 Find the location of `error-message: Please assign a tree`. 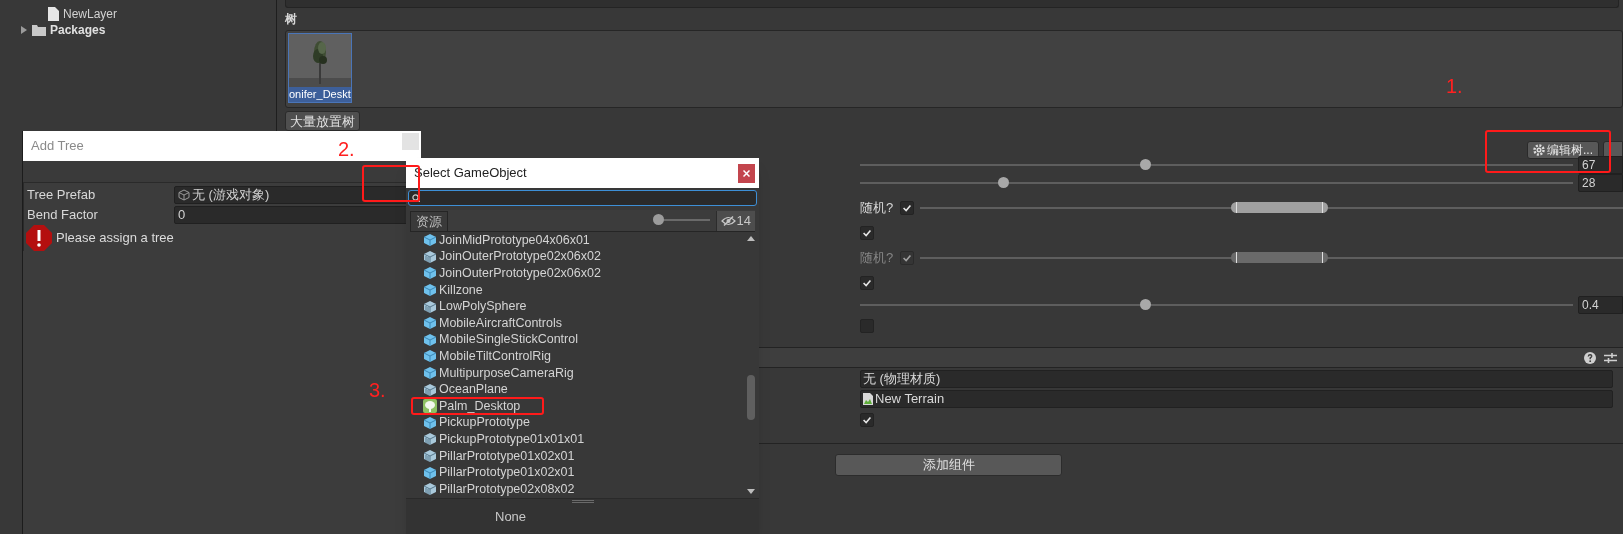

error-message: Please assign a tree is located at coordinates (115, 238).